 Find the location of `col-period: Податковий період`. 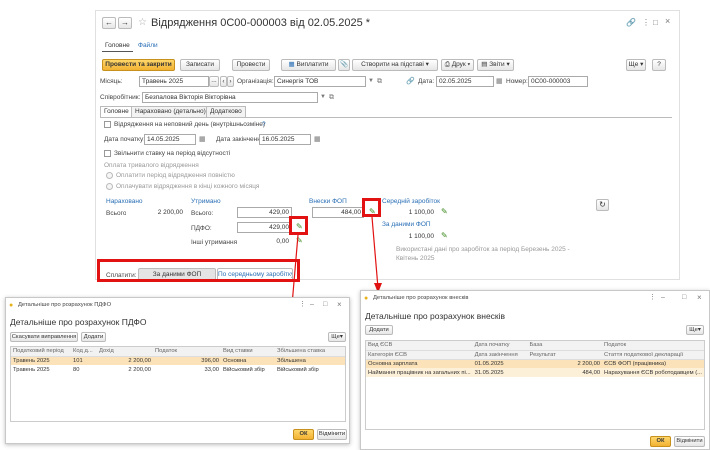

col-period: Податковий період is located at coordinates (41, 352).